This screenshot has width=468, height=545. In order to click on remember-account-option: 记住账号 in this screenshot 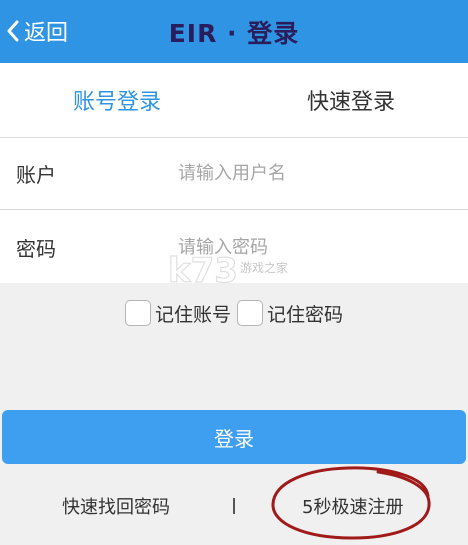, I will do `click(177, 313)`.